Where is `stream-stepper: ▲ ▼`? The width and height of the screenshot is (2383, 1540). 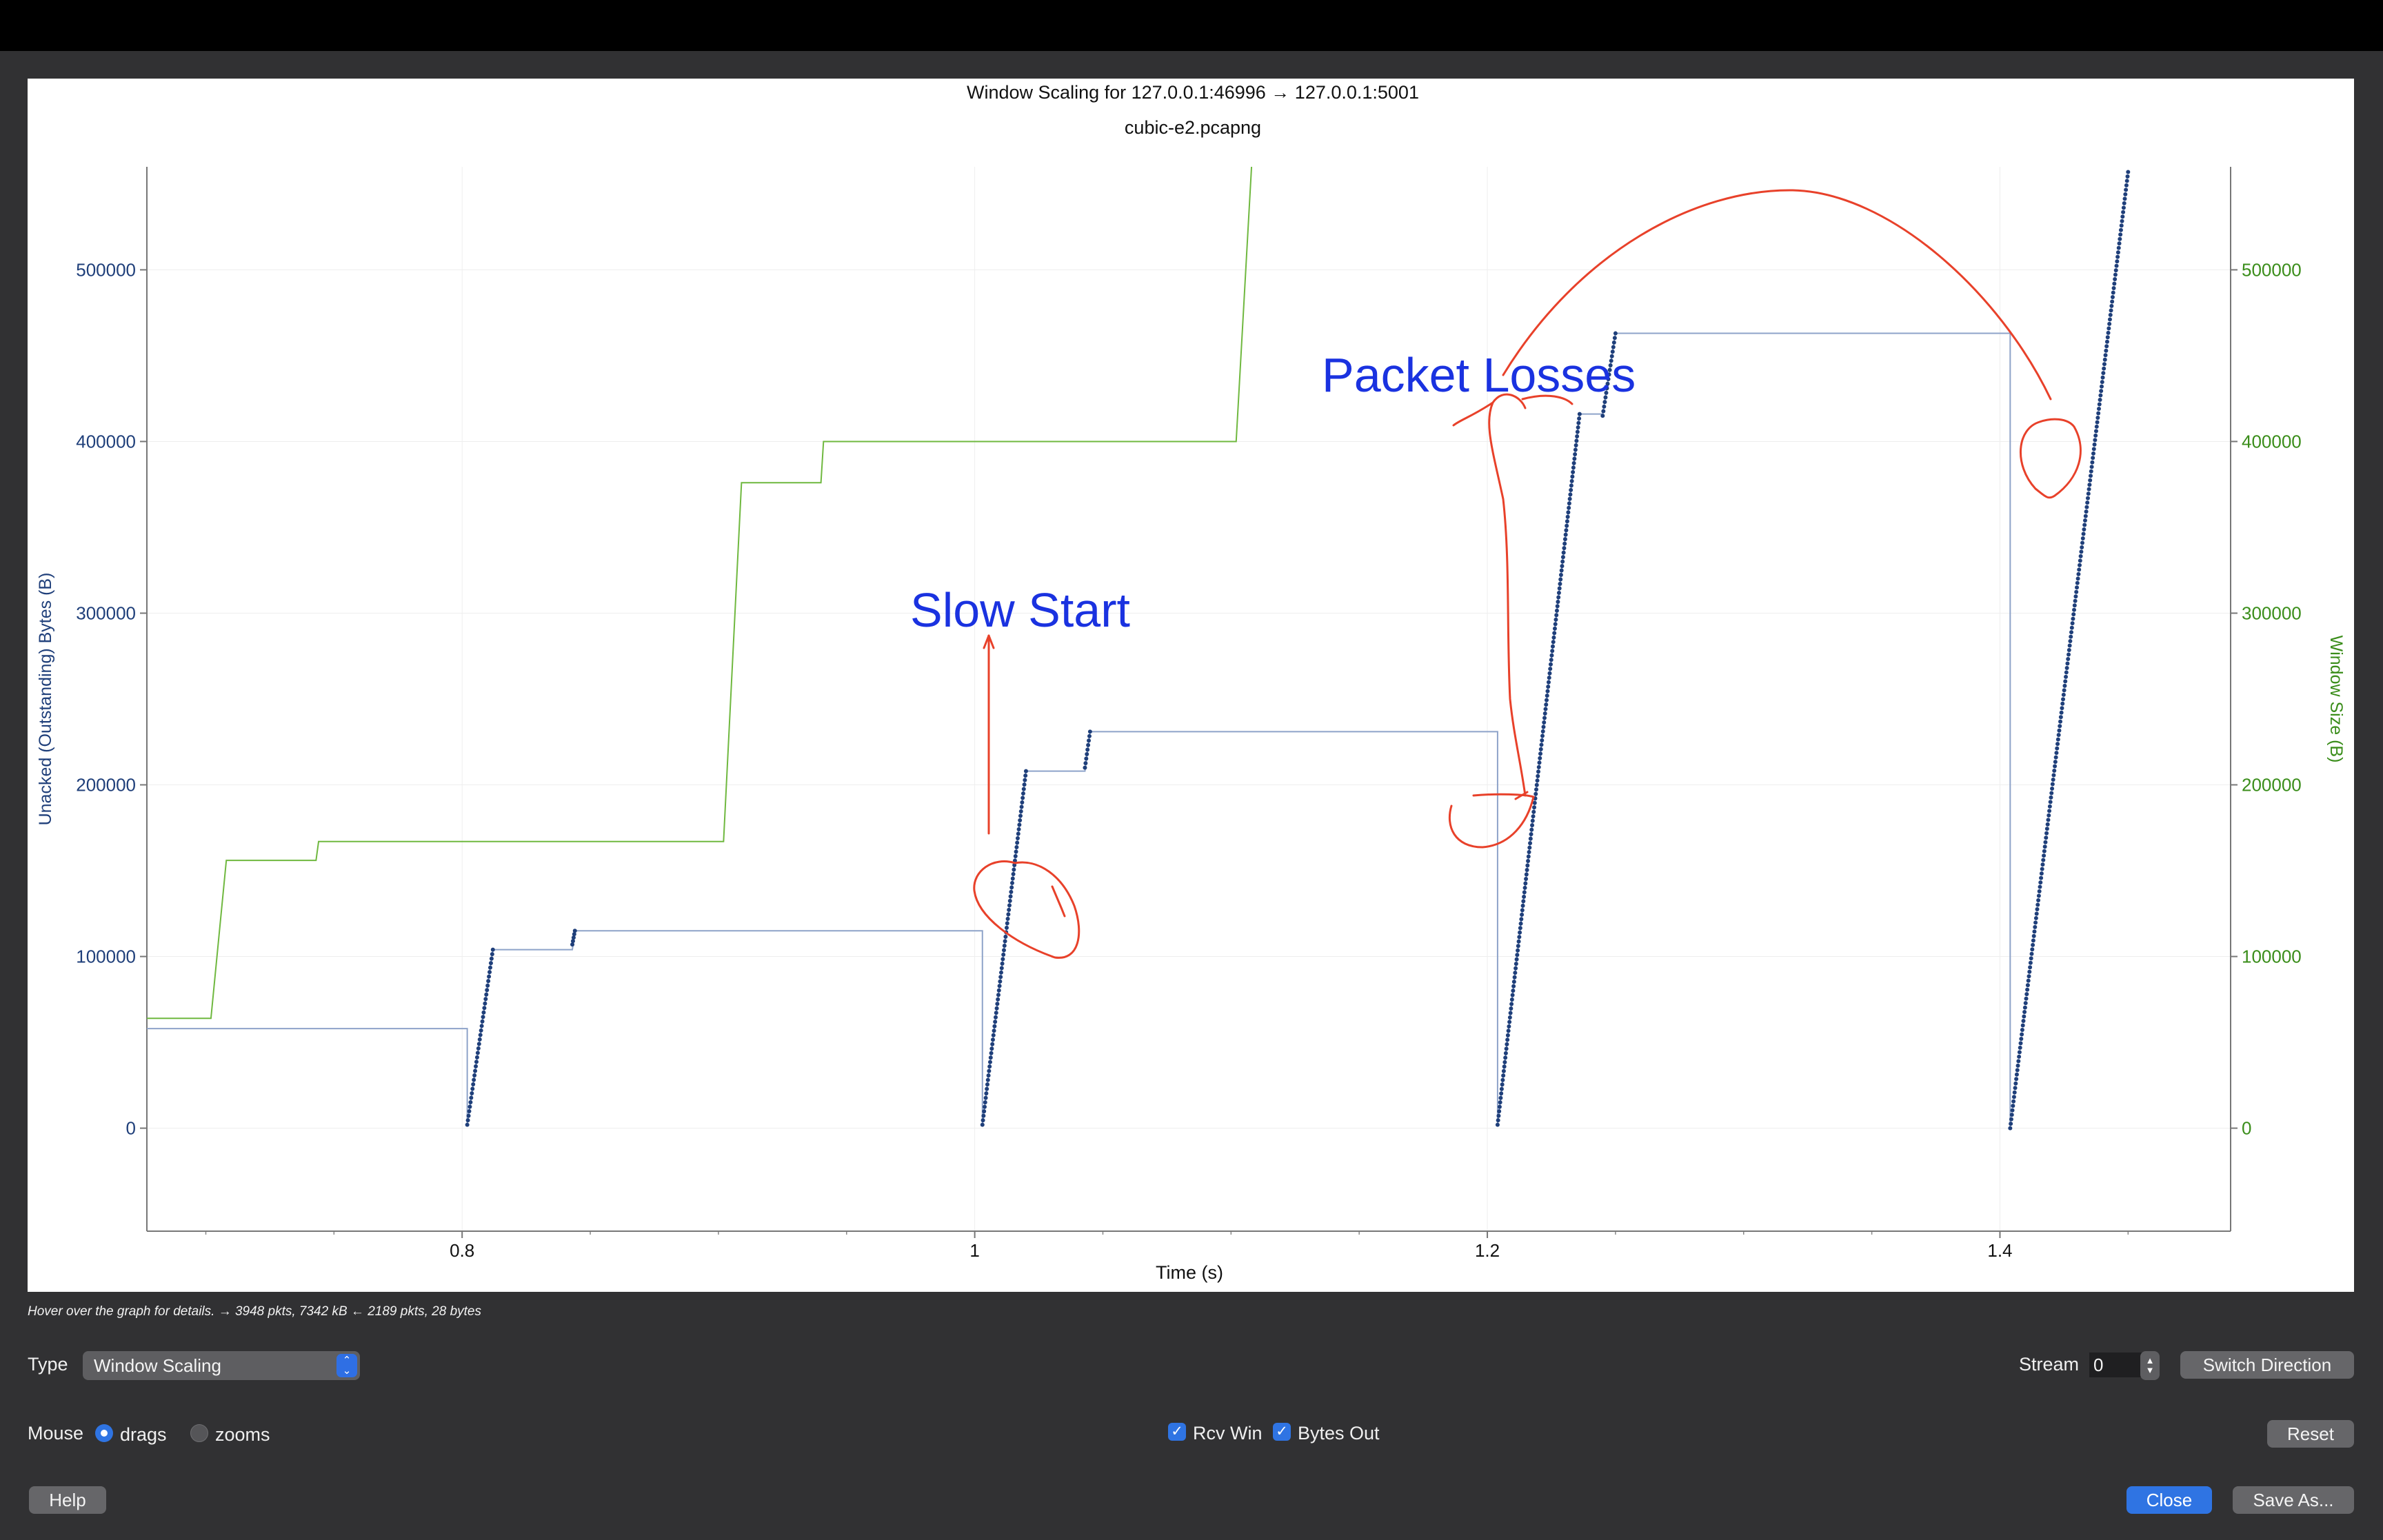 stream-stepper: ▲ ▼ is located at coordinates (2150, 1366).